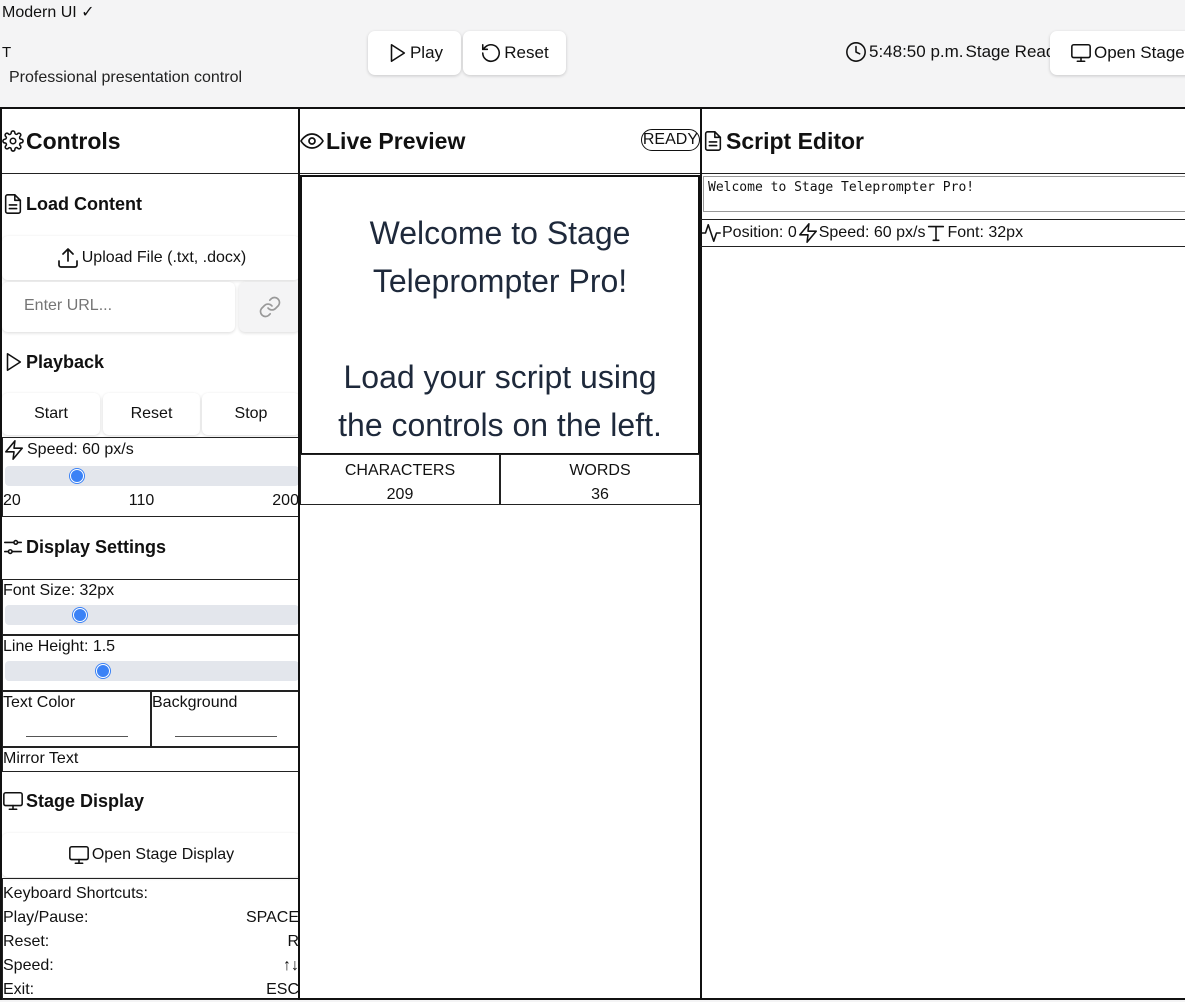  What do you see at coordinates (39, 702) in the screenshot?
I see `text-color-label: Text Color` at bounding box center [39, 702].